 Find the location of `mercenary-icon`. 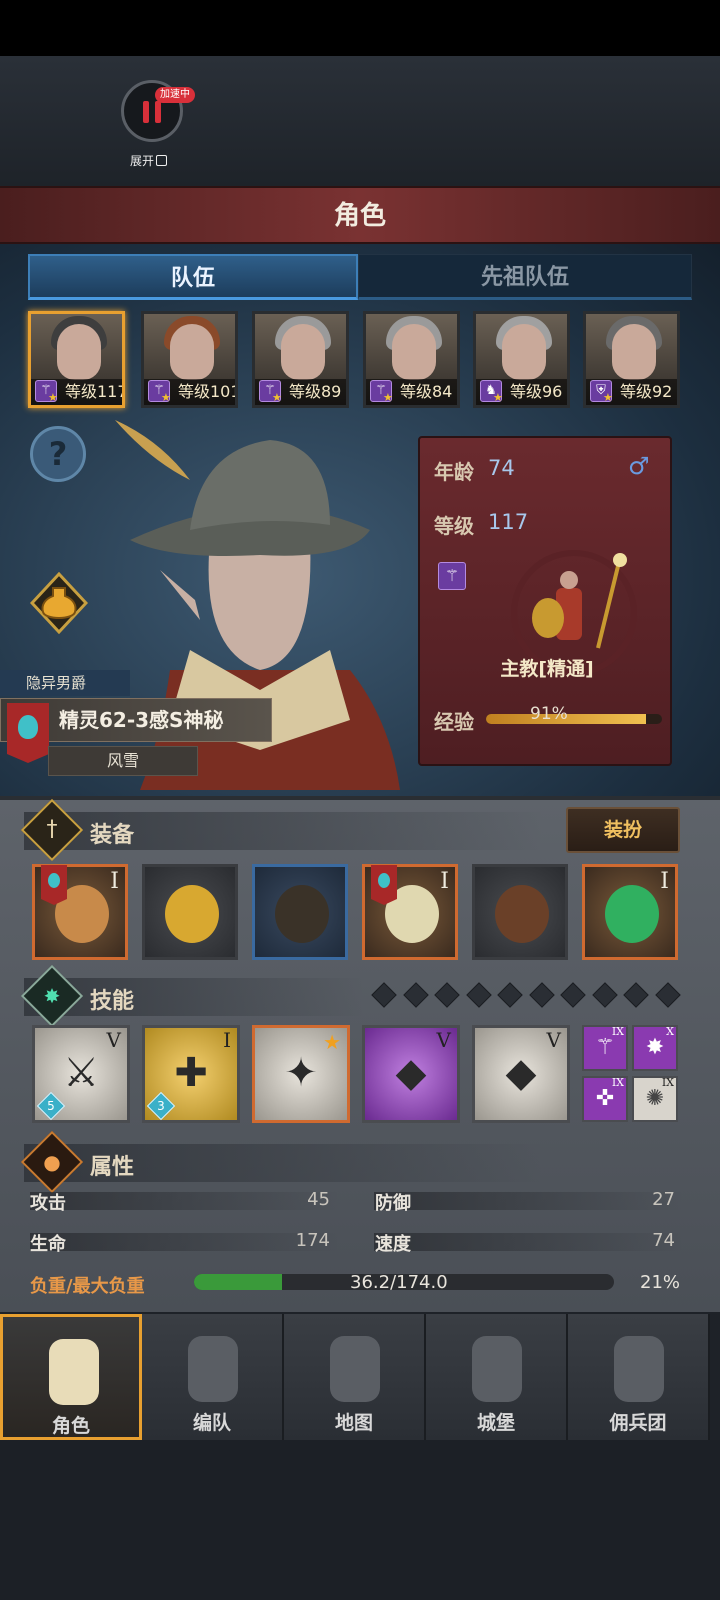

mercenary-icon is located at coordinates (639, 1369).